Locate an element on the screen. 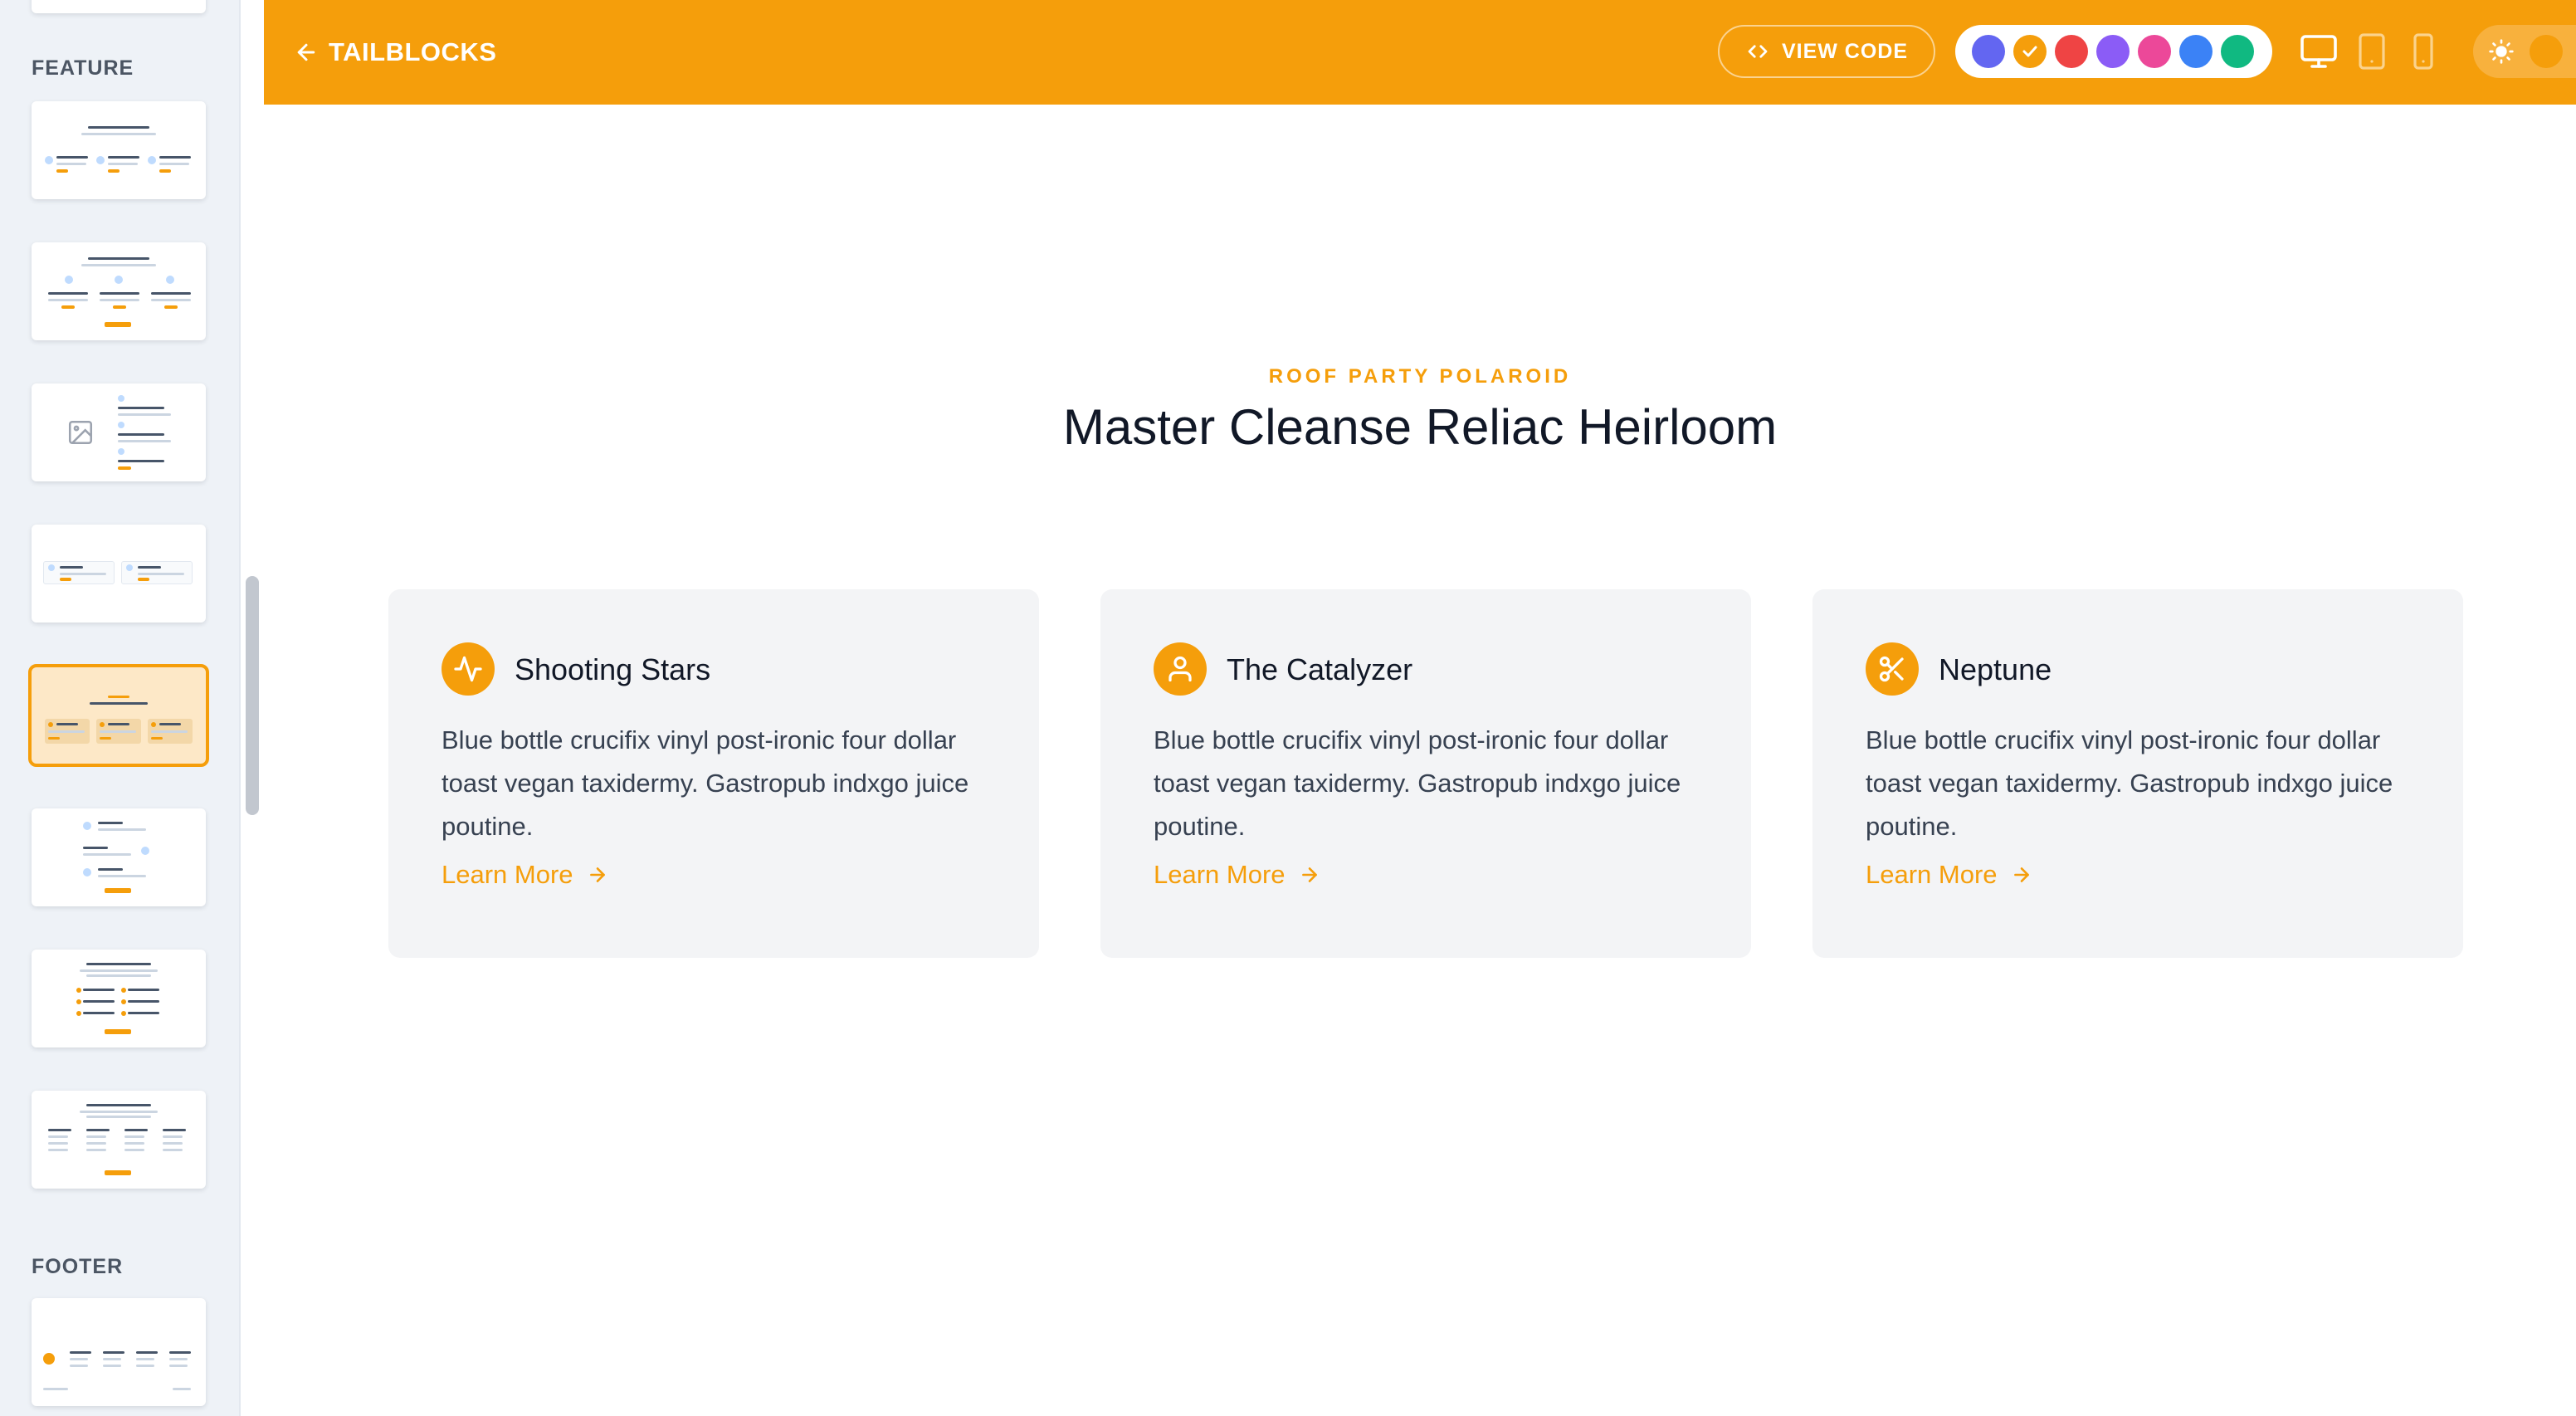 The height and width of the screenshot is (1416, 2576). user-icon is located at coordinates (1181, 669).